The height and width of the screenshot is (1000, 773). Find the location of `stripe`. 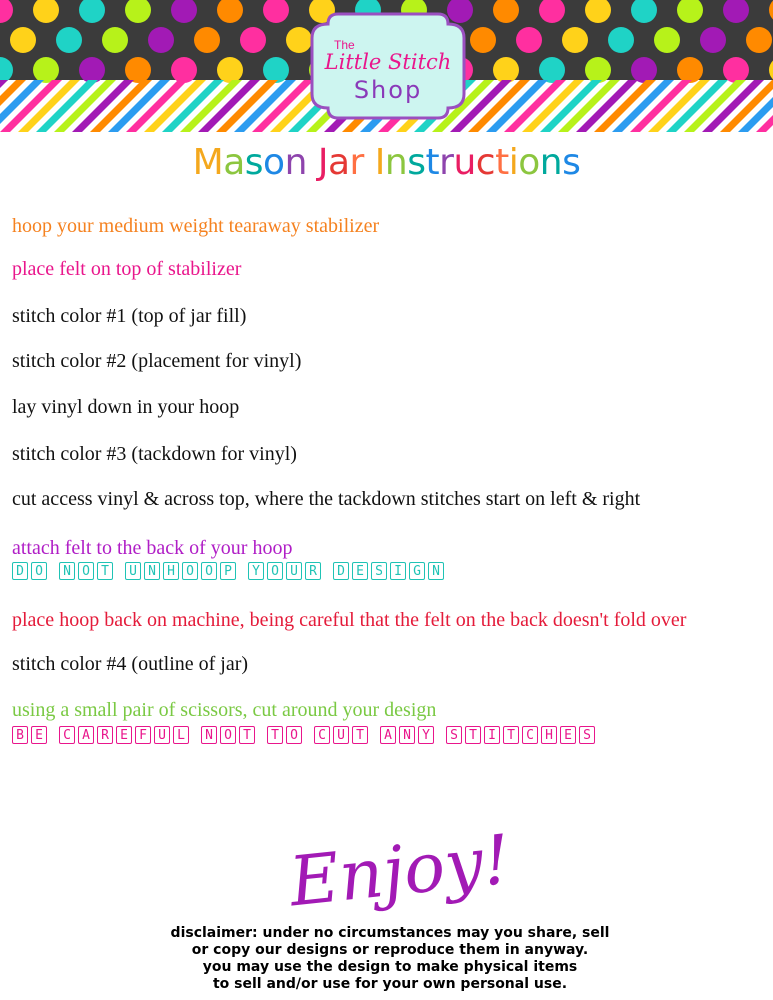

stripe is located at coordinates (22, 102).